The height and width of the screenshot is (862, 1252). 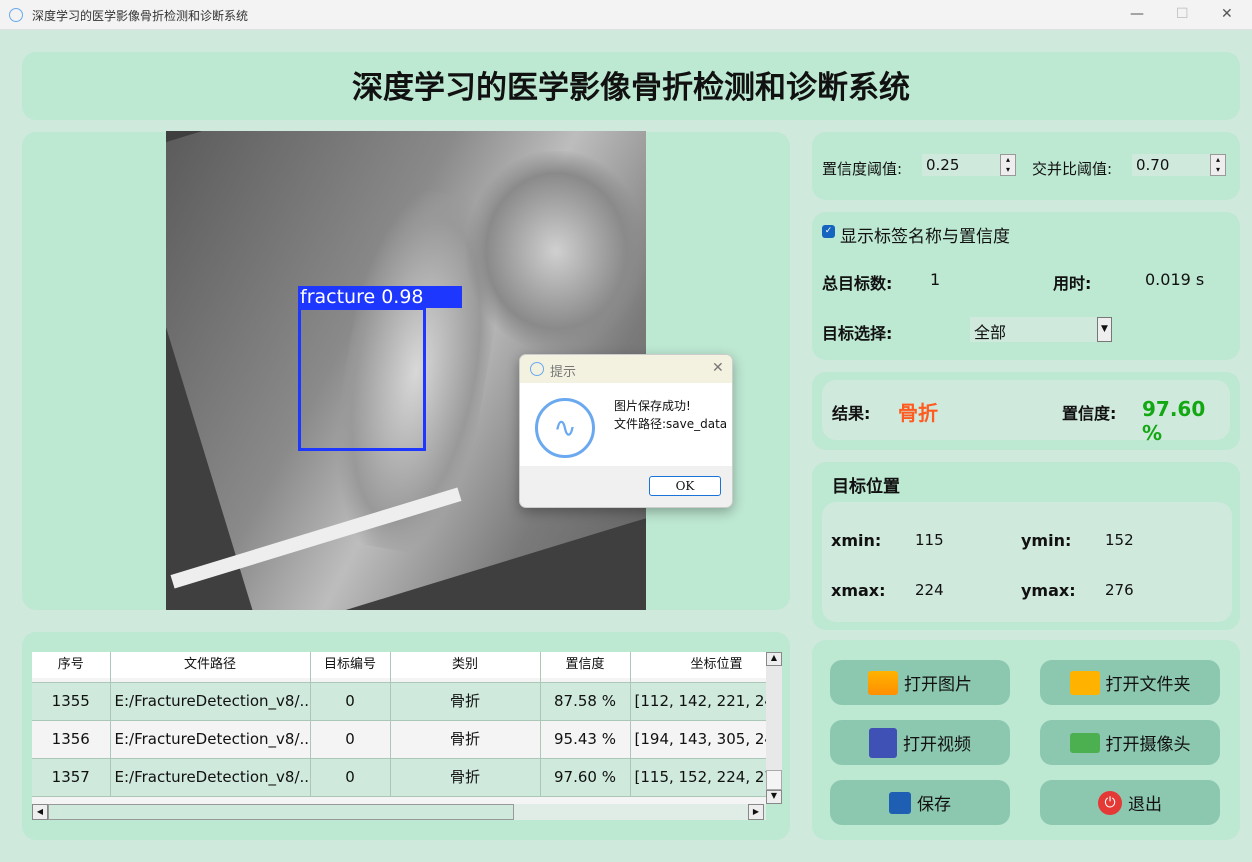 What do you see at coordinates (71, 701) in the screenshot?
I see `cell: 1355` at bounding box center [71, 701].